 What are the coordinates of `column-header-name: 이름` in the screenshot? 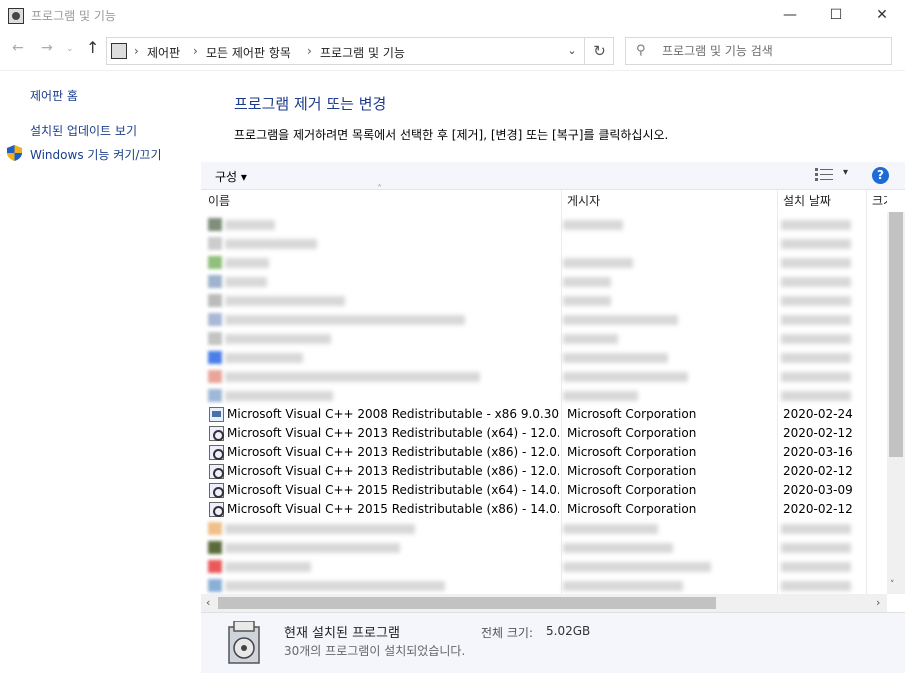 It's located at (383, 201).